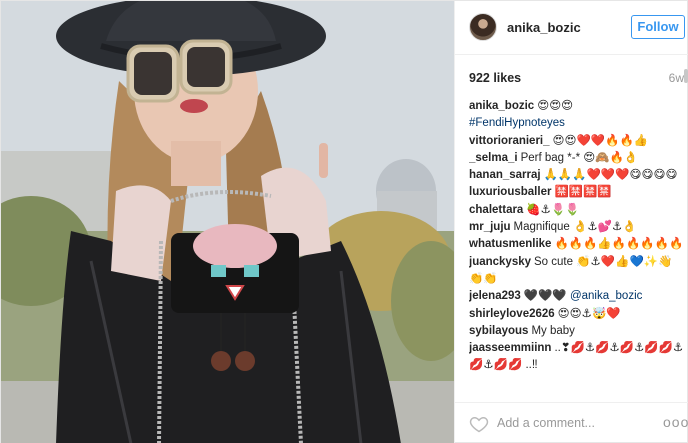 The width and height of the screenshot is (688, 443). I want to click on comment-bar: Add a comment... ooo, so click(571, 422).